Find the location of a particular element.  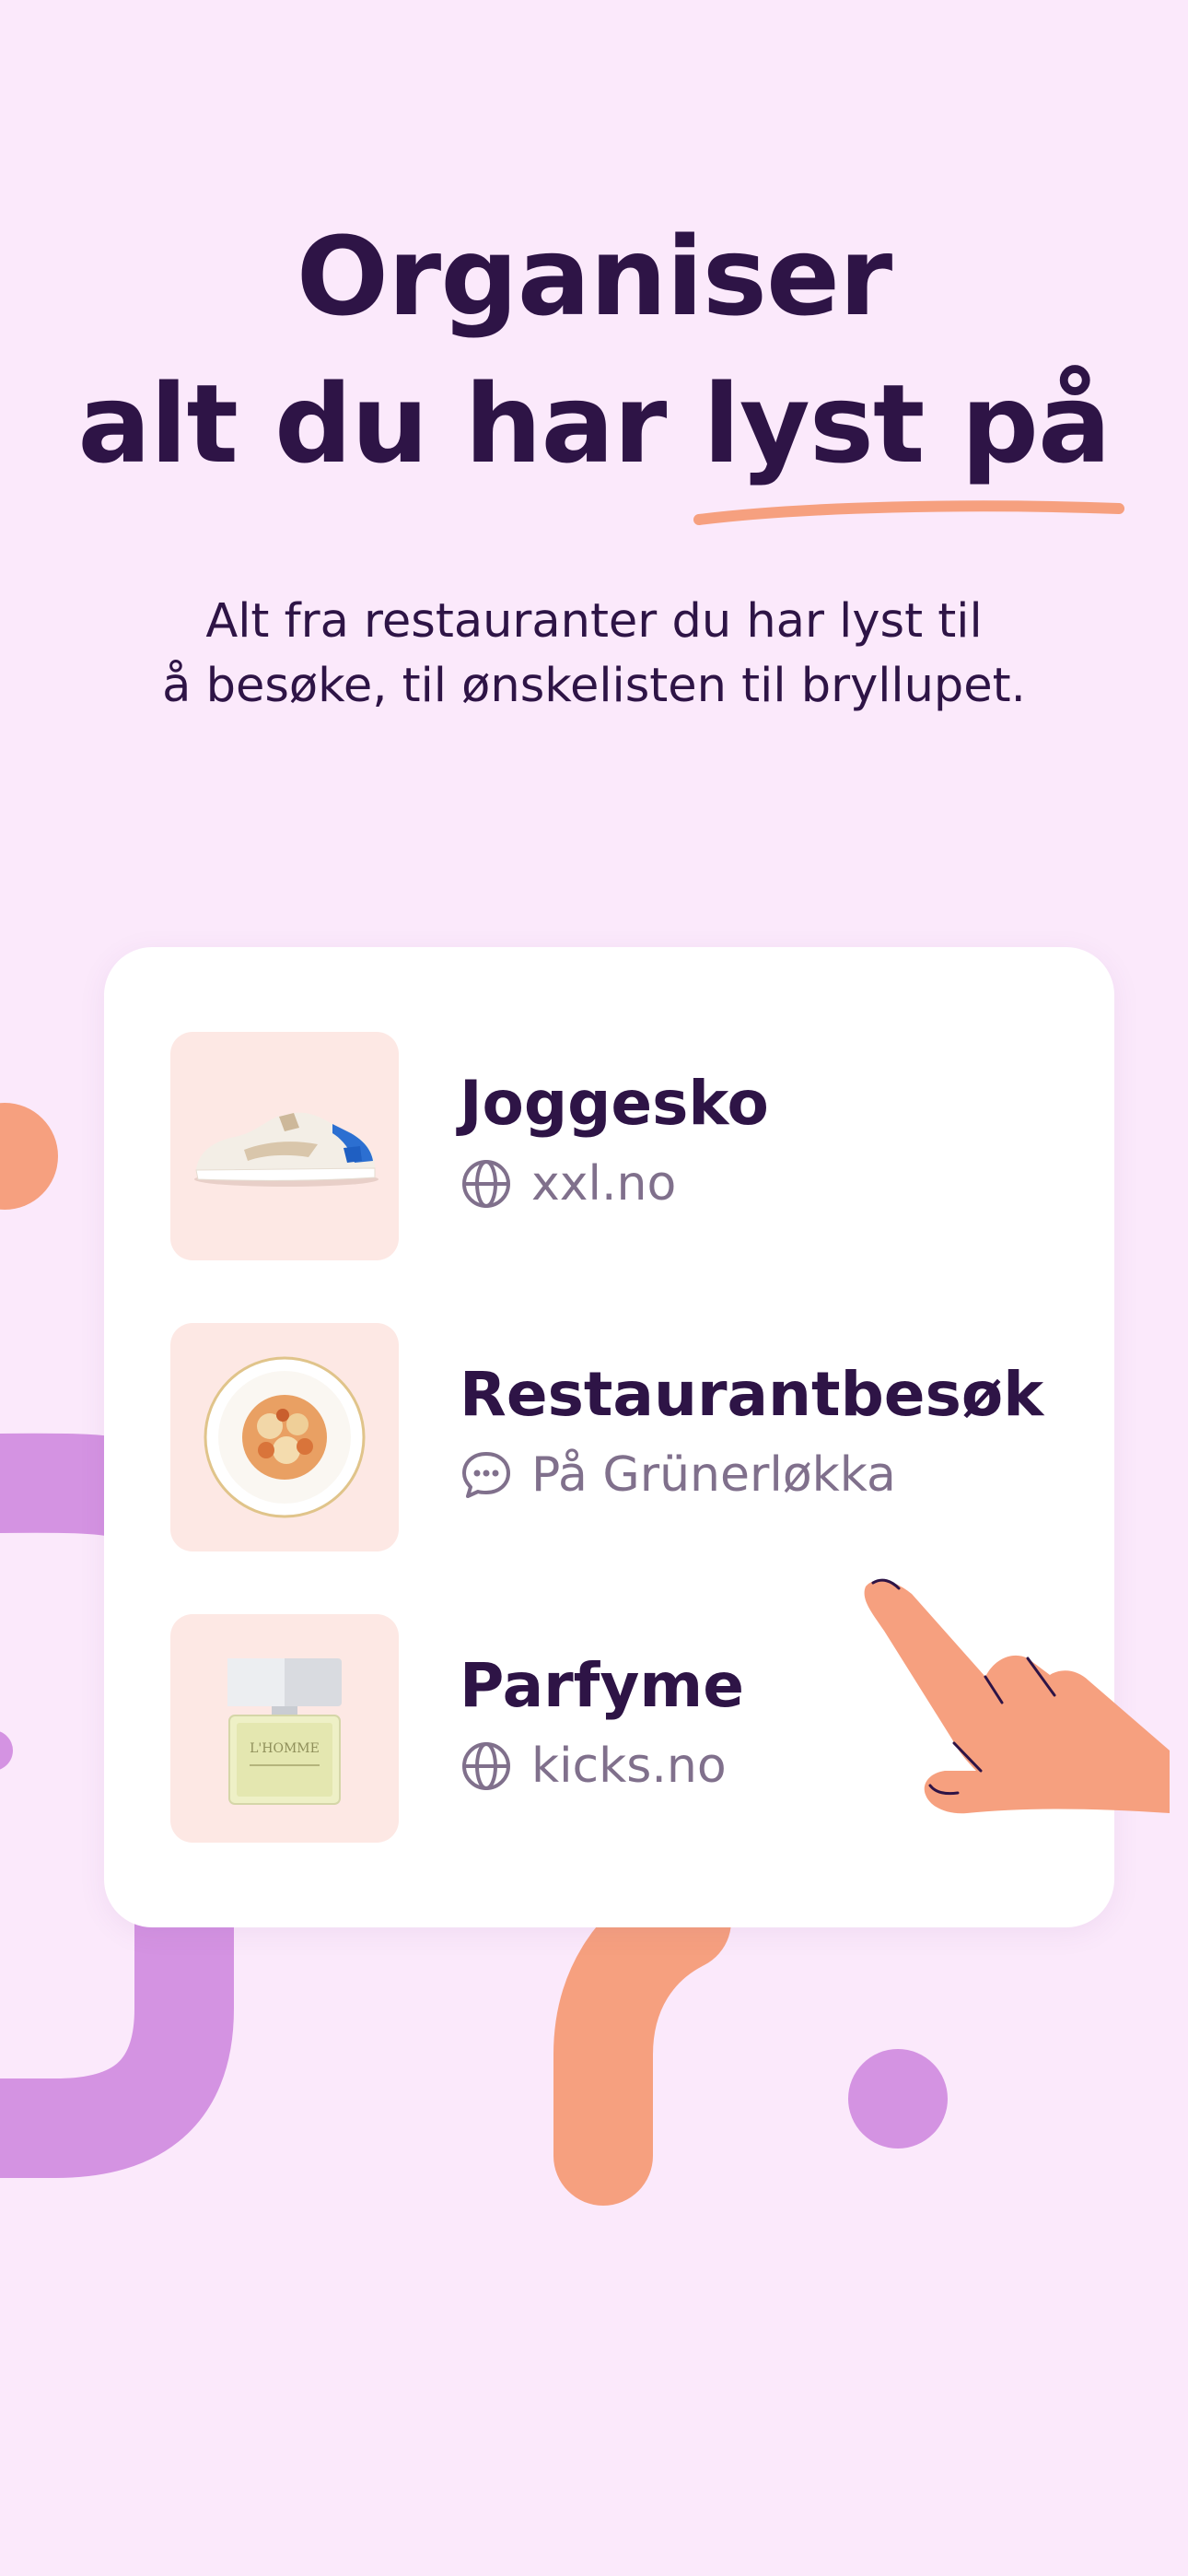

item-subtitle: kicks.no is located at coordinates (629, 1766).